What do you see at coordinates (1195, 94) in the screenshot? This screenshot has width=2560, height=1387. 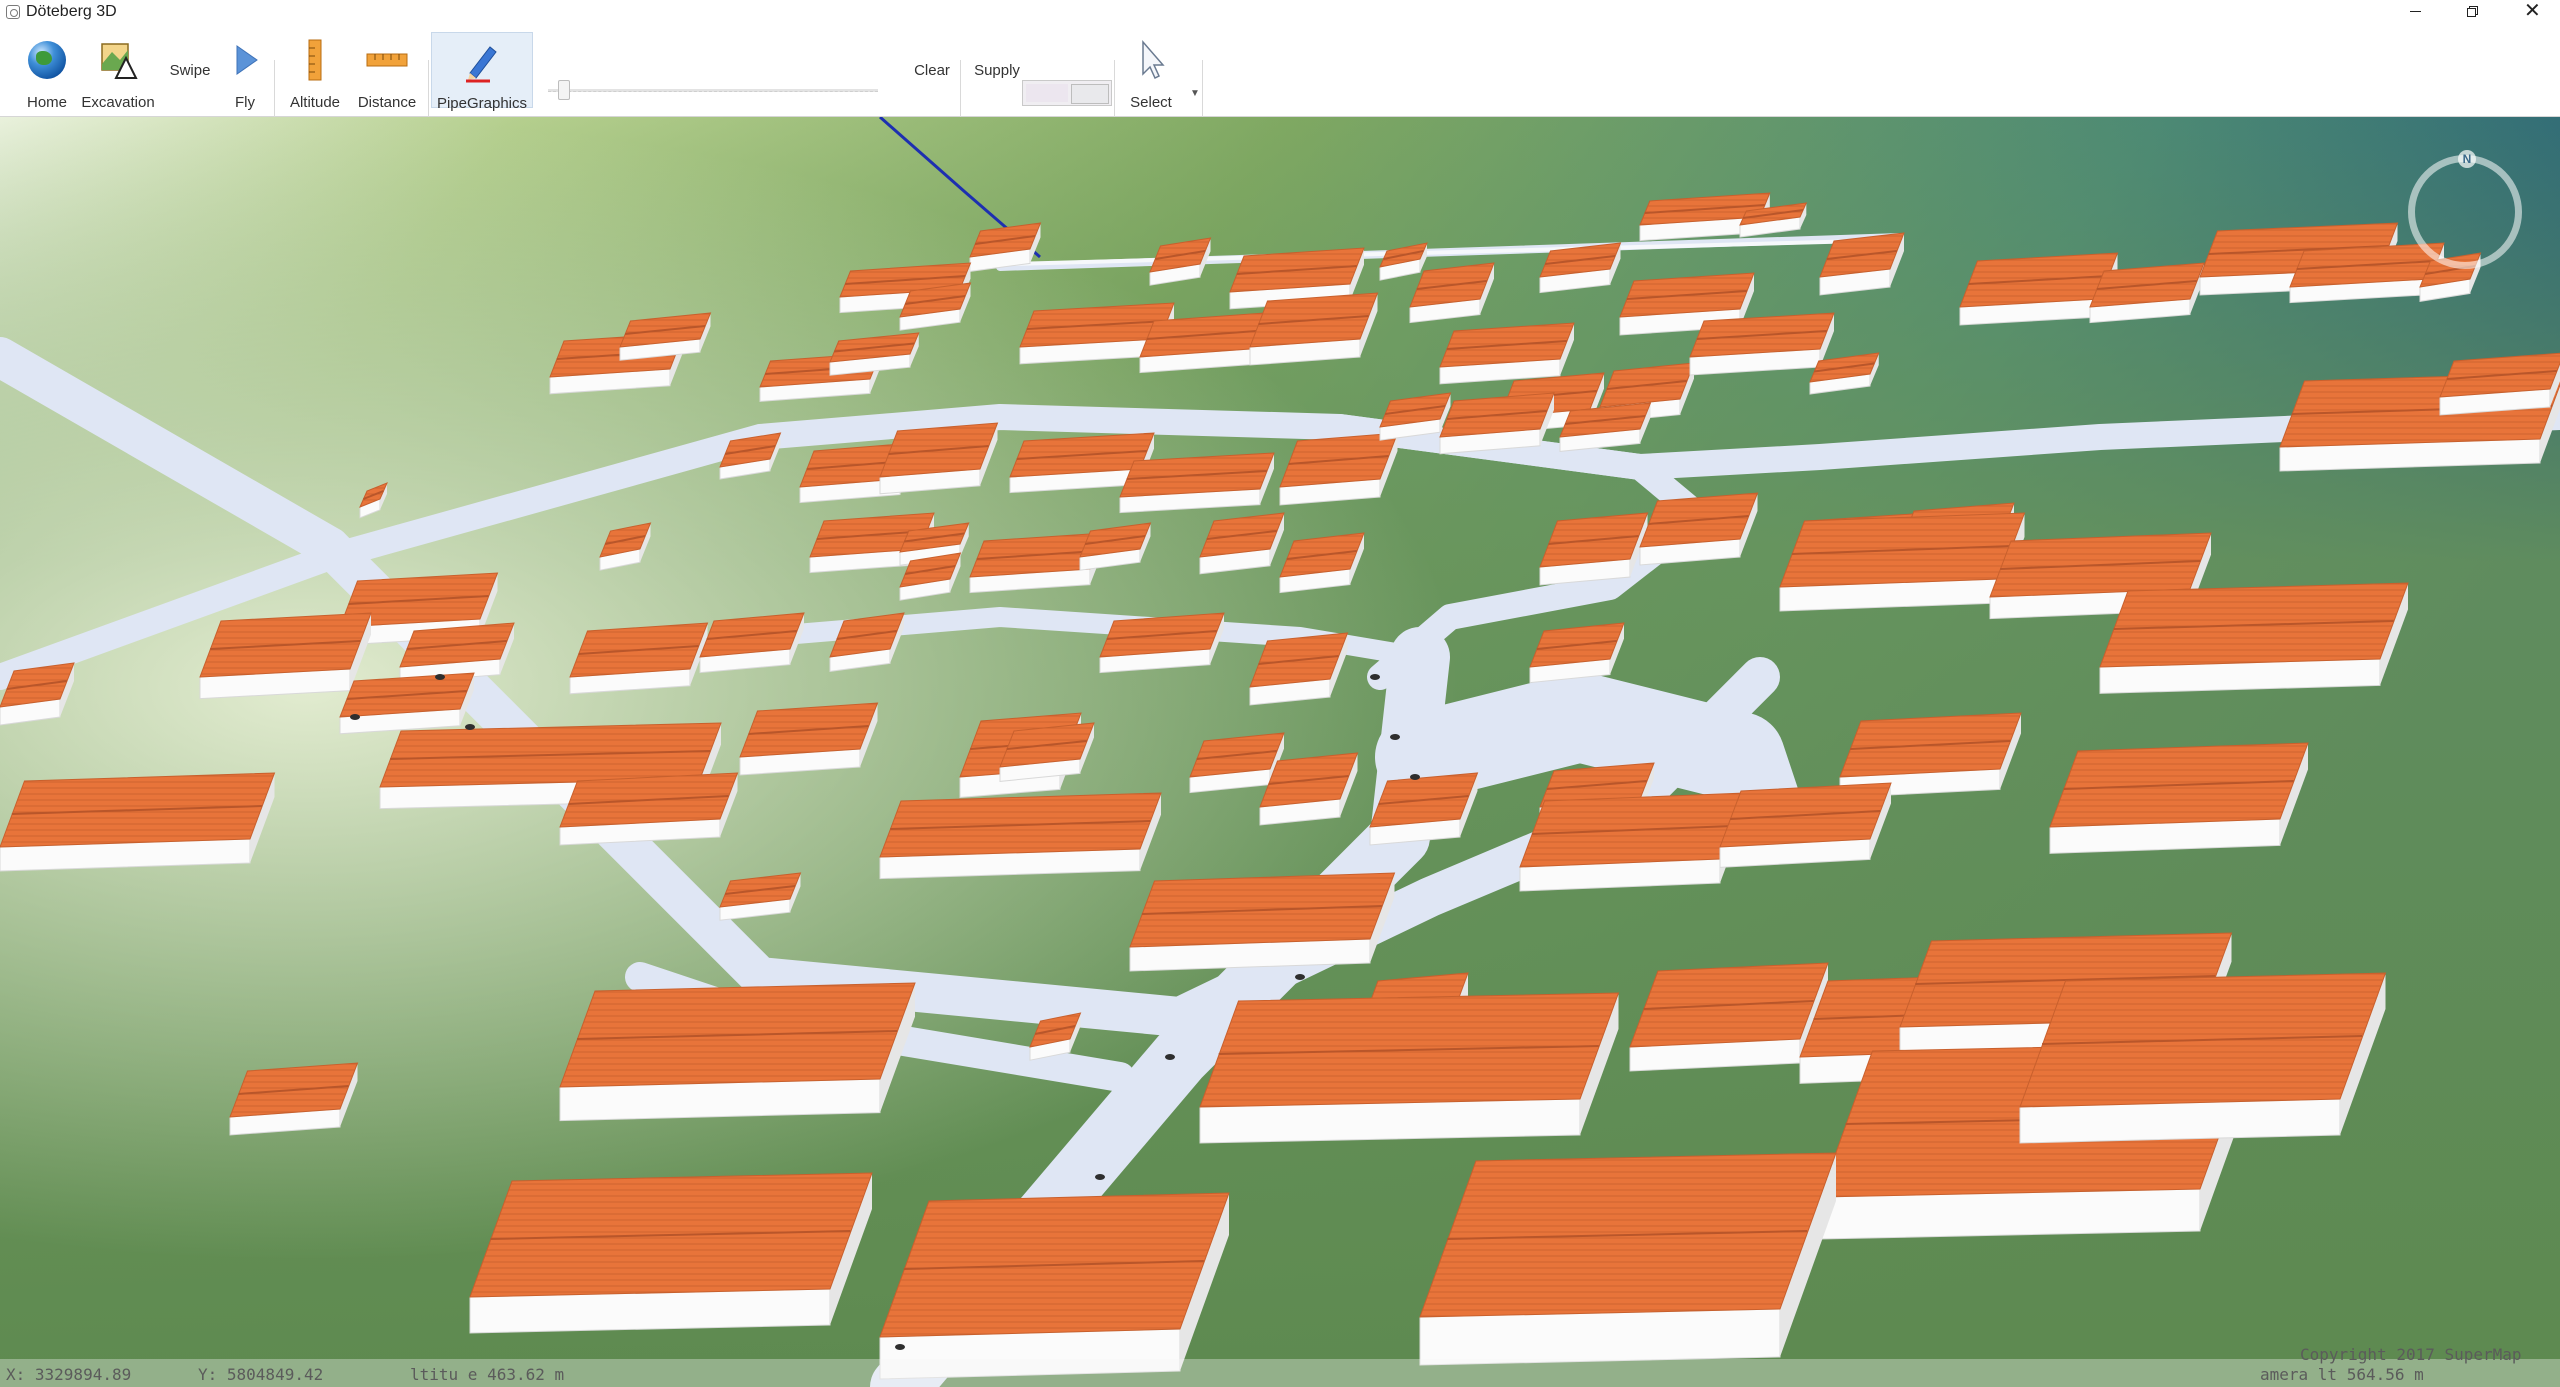 I see `chevron-down-icon: ▼` at bounding box center [1195, 94].